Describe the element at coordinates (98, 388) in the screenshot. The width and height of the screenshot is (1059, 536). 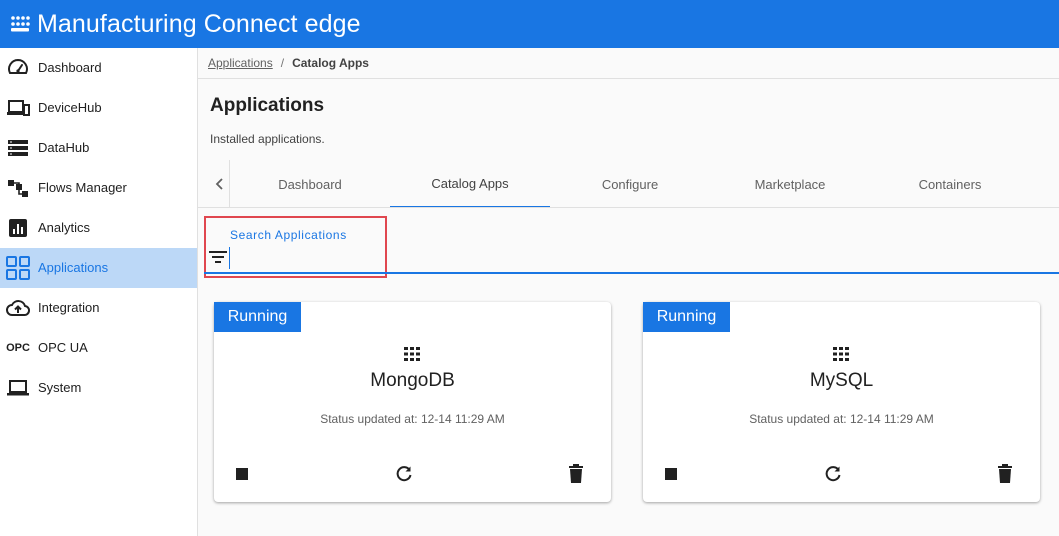
I see `sidebar-item-system: System` at that location.